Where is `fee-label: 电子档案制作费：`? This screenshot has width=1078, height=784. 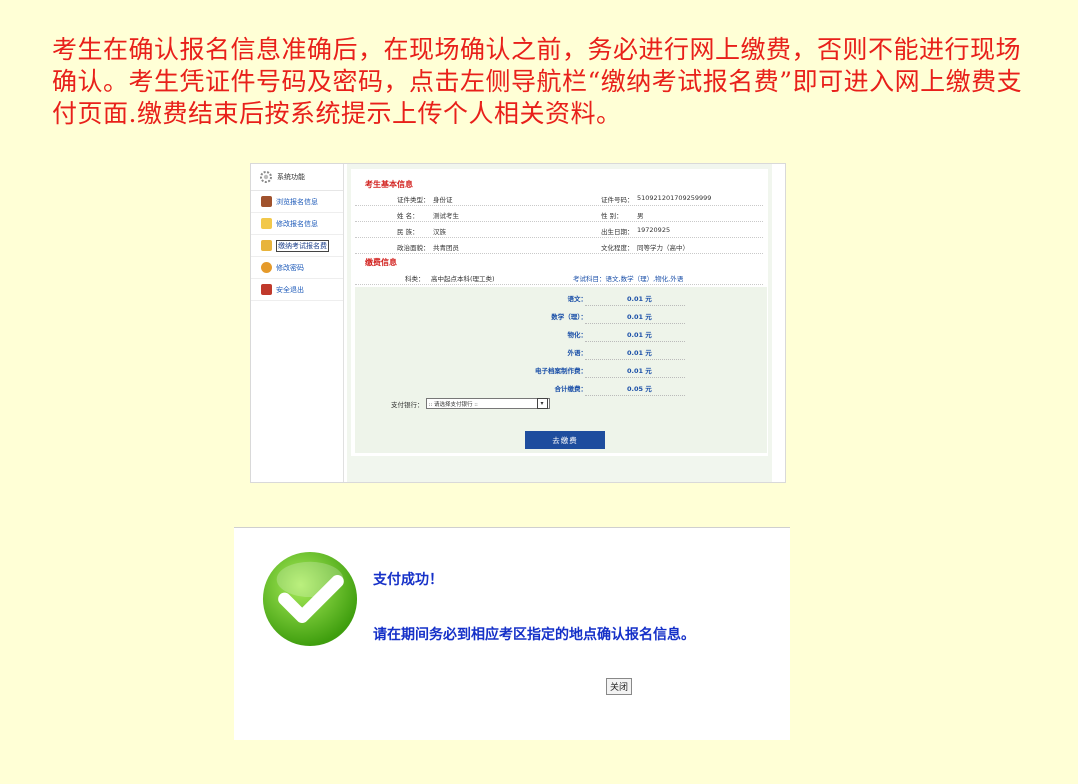
fee-label: 电子档案制作费： is located at coordinates (561, 371).